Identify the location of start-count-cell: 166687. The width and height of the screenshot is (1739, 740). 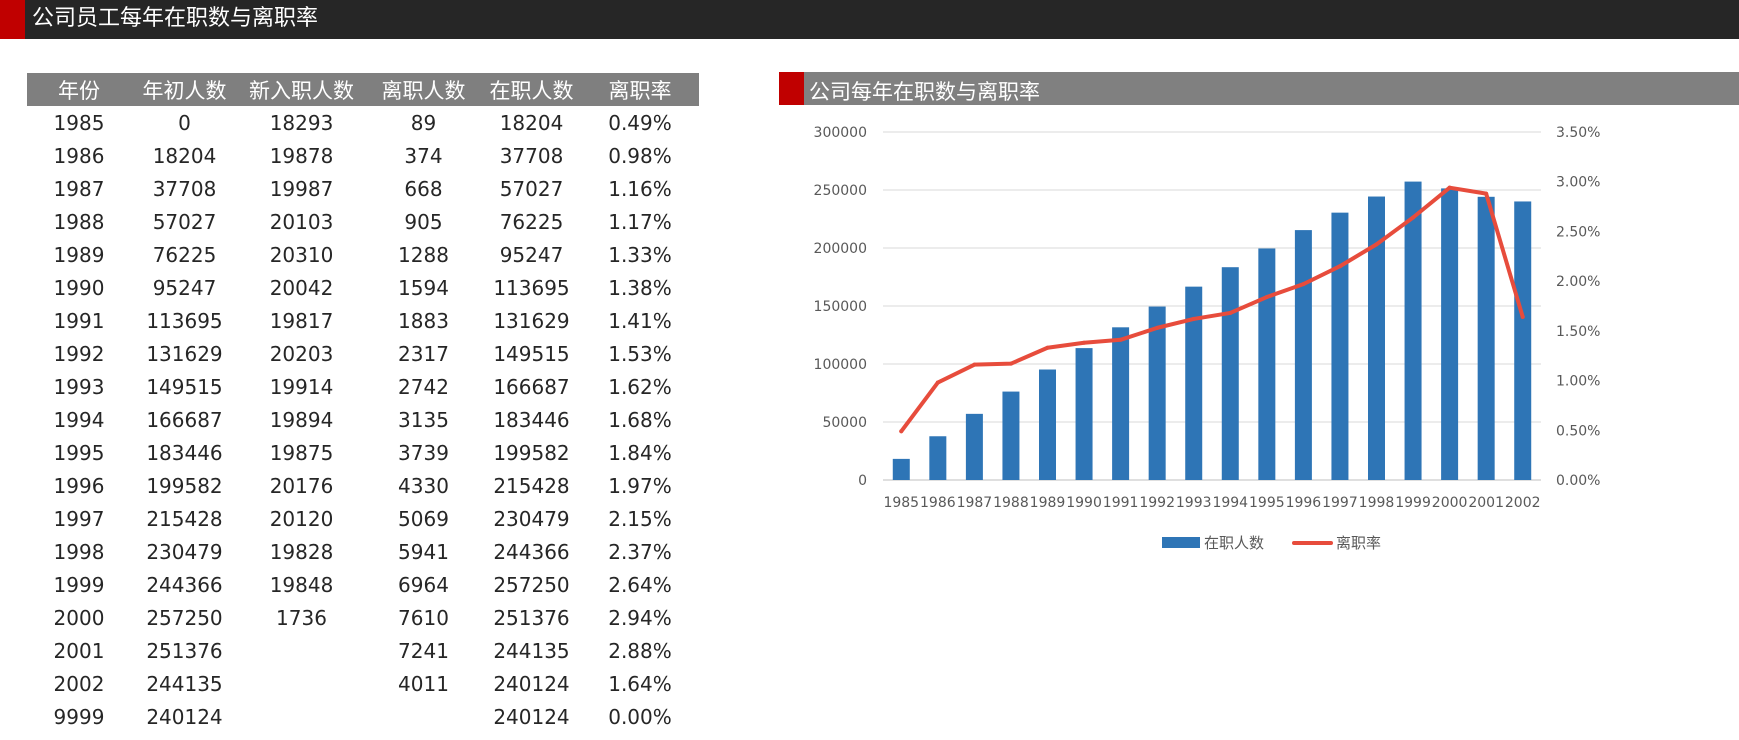
(184, 419).